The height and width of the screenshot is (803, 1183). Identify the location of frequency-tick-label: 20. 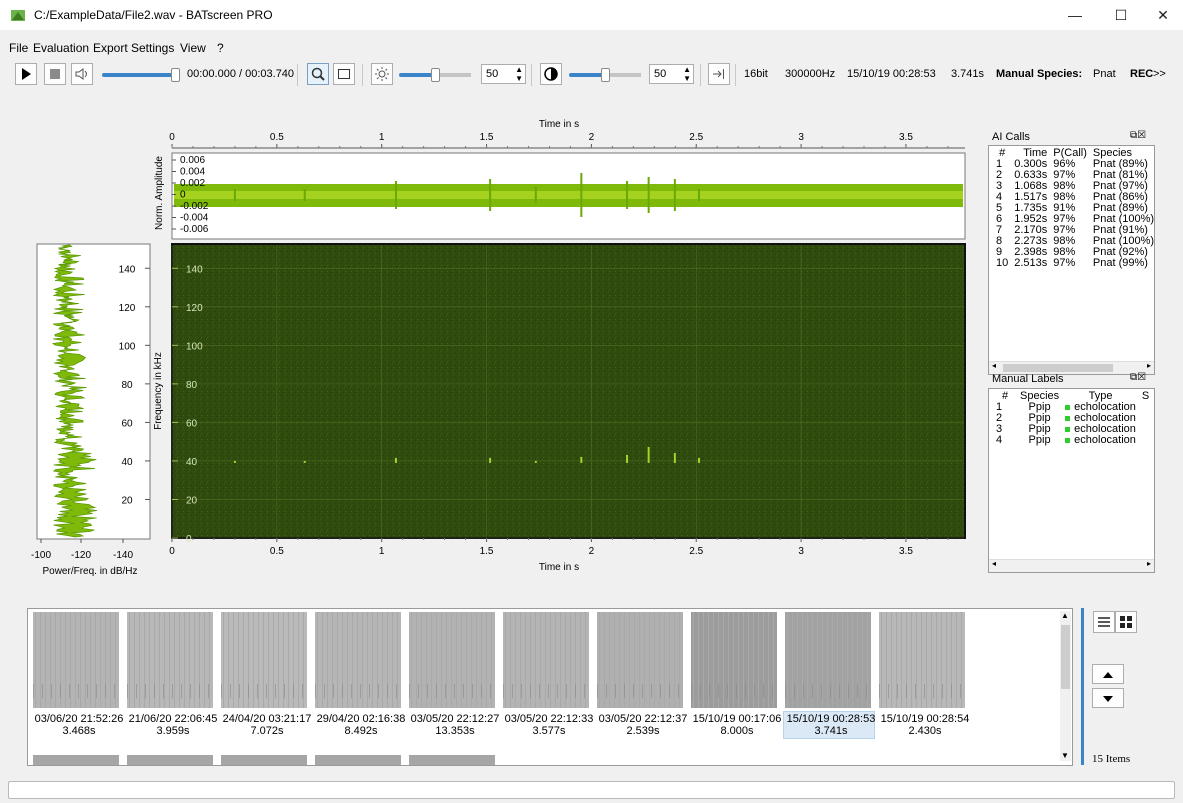
(192, 500).